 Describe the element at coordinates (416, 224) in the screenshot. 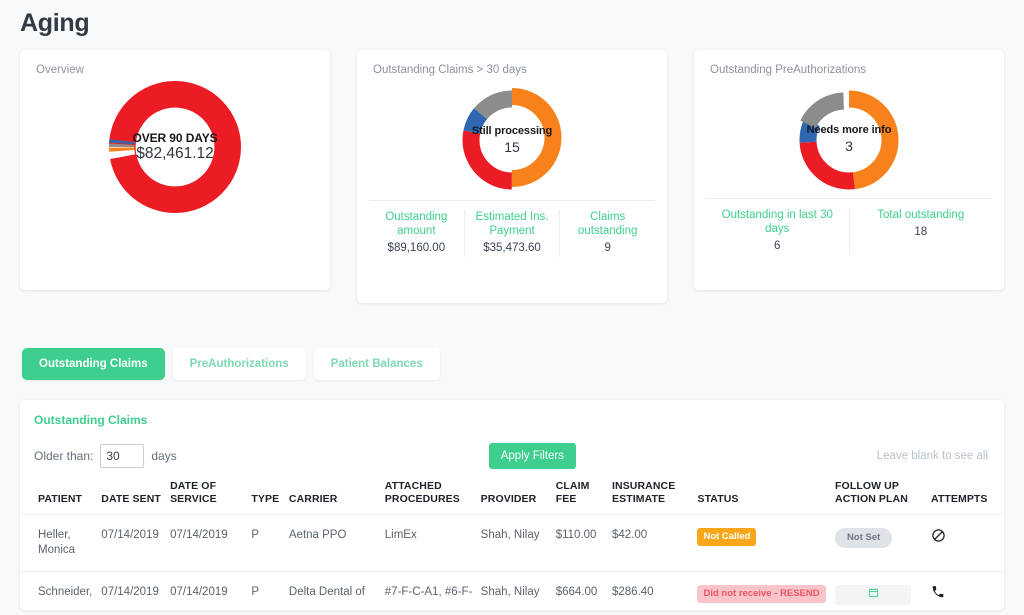

I see `stat-outstanding-amount-label: Outstanding amount` at that location.